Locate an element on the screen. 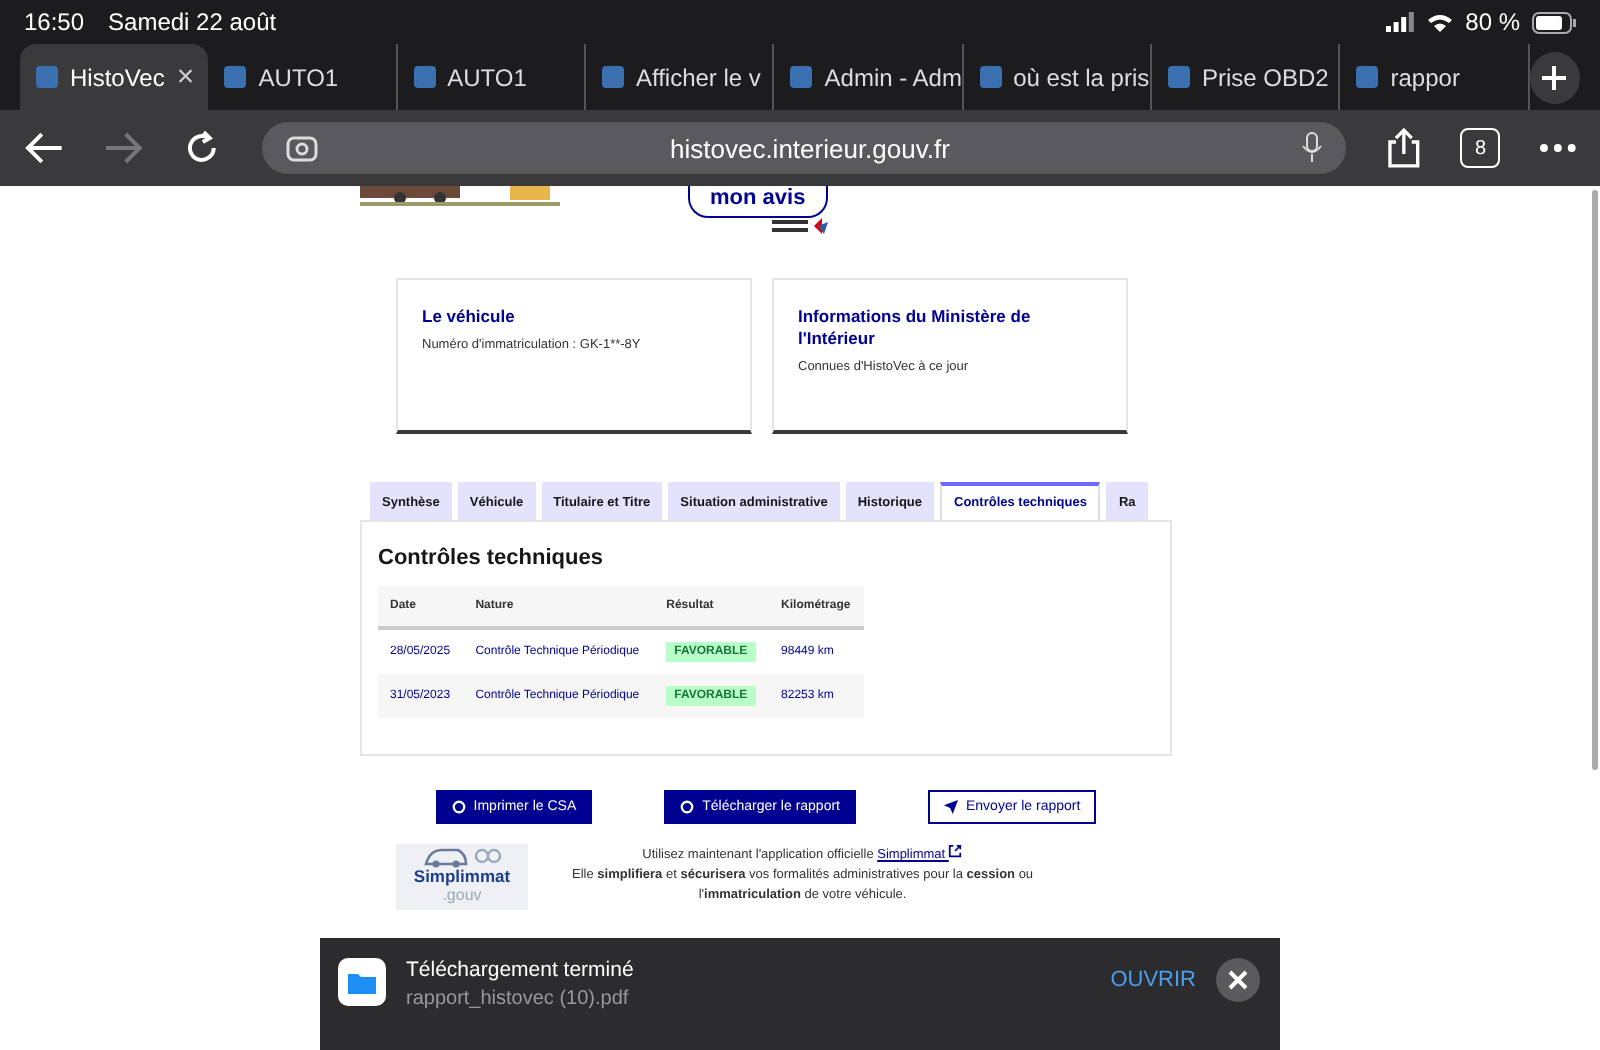 Image resolution: width=1600 pixels, height=1050 pixels. plus-icon is located at coordinates (1554, 77).